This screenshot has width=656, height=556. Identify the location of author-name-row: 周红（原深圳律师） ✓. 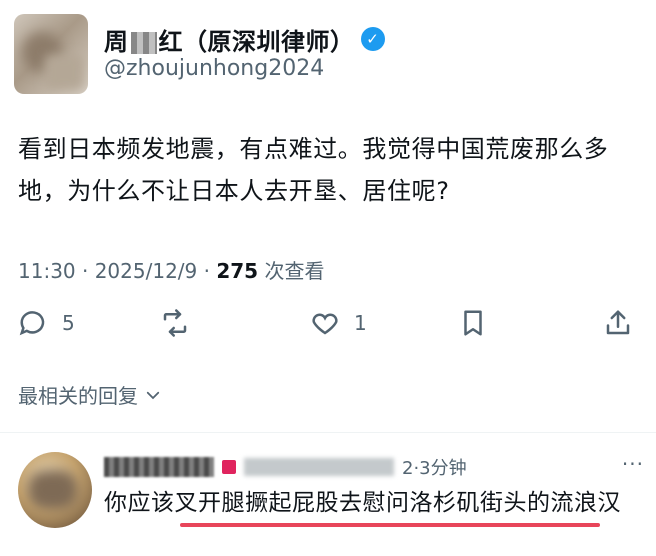
(244, 39).